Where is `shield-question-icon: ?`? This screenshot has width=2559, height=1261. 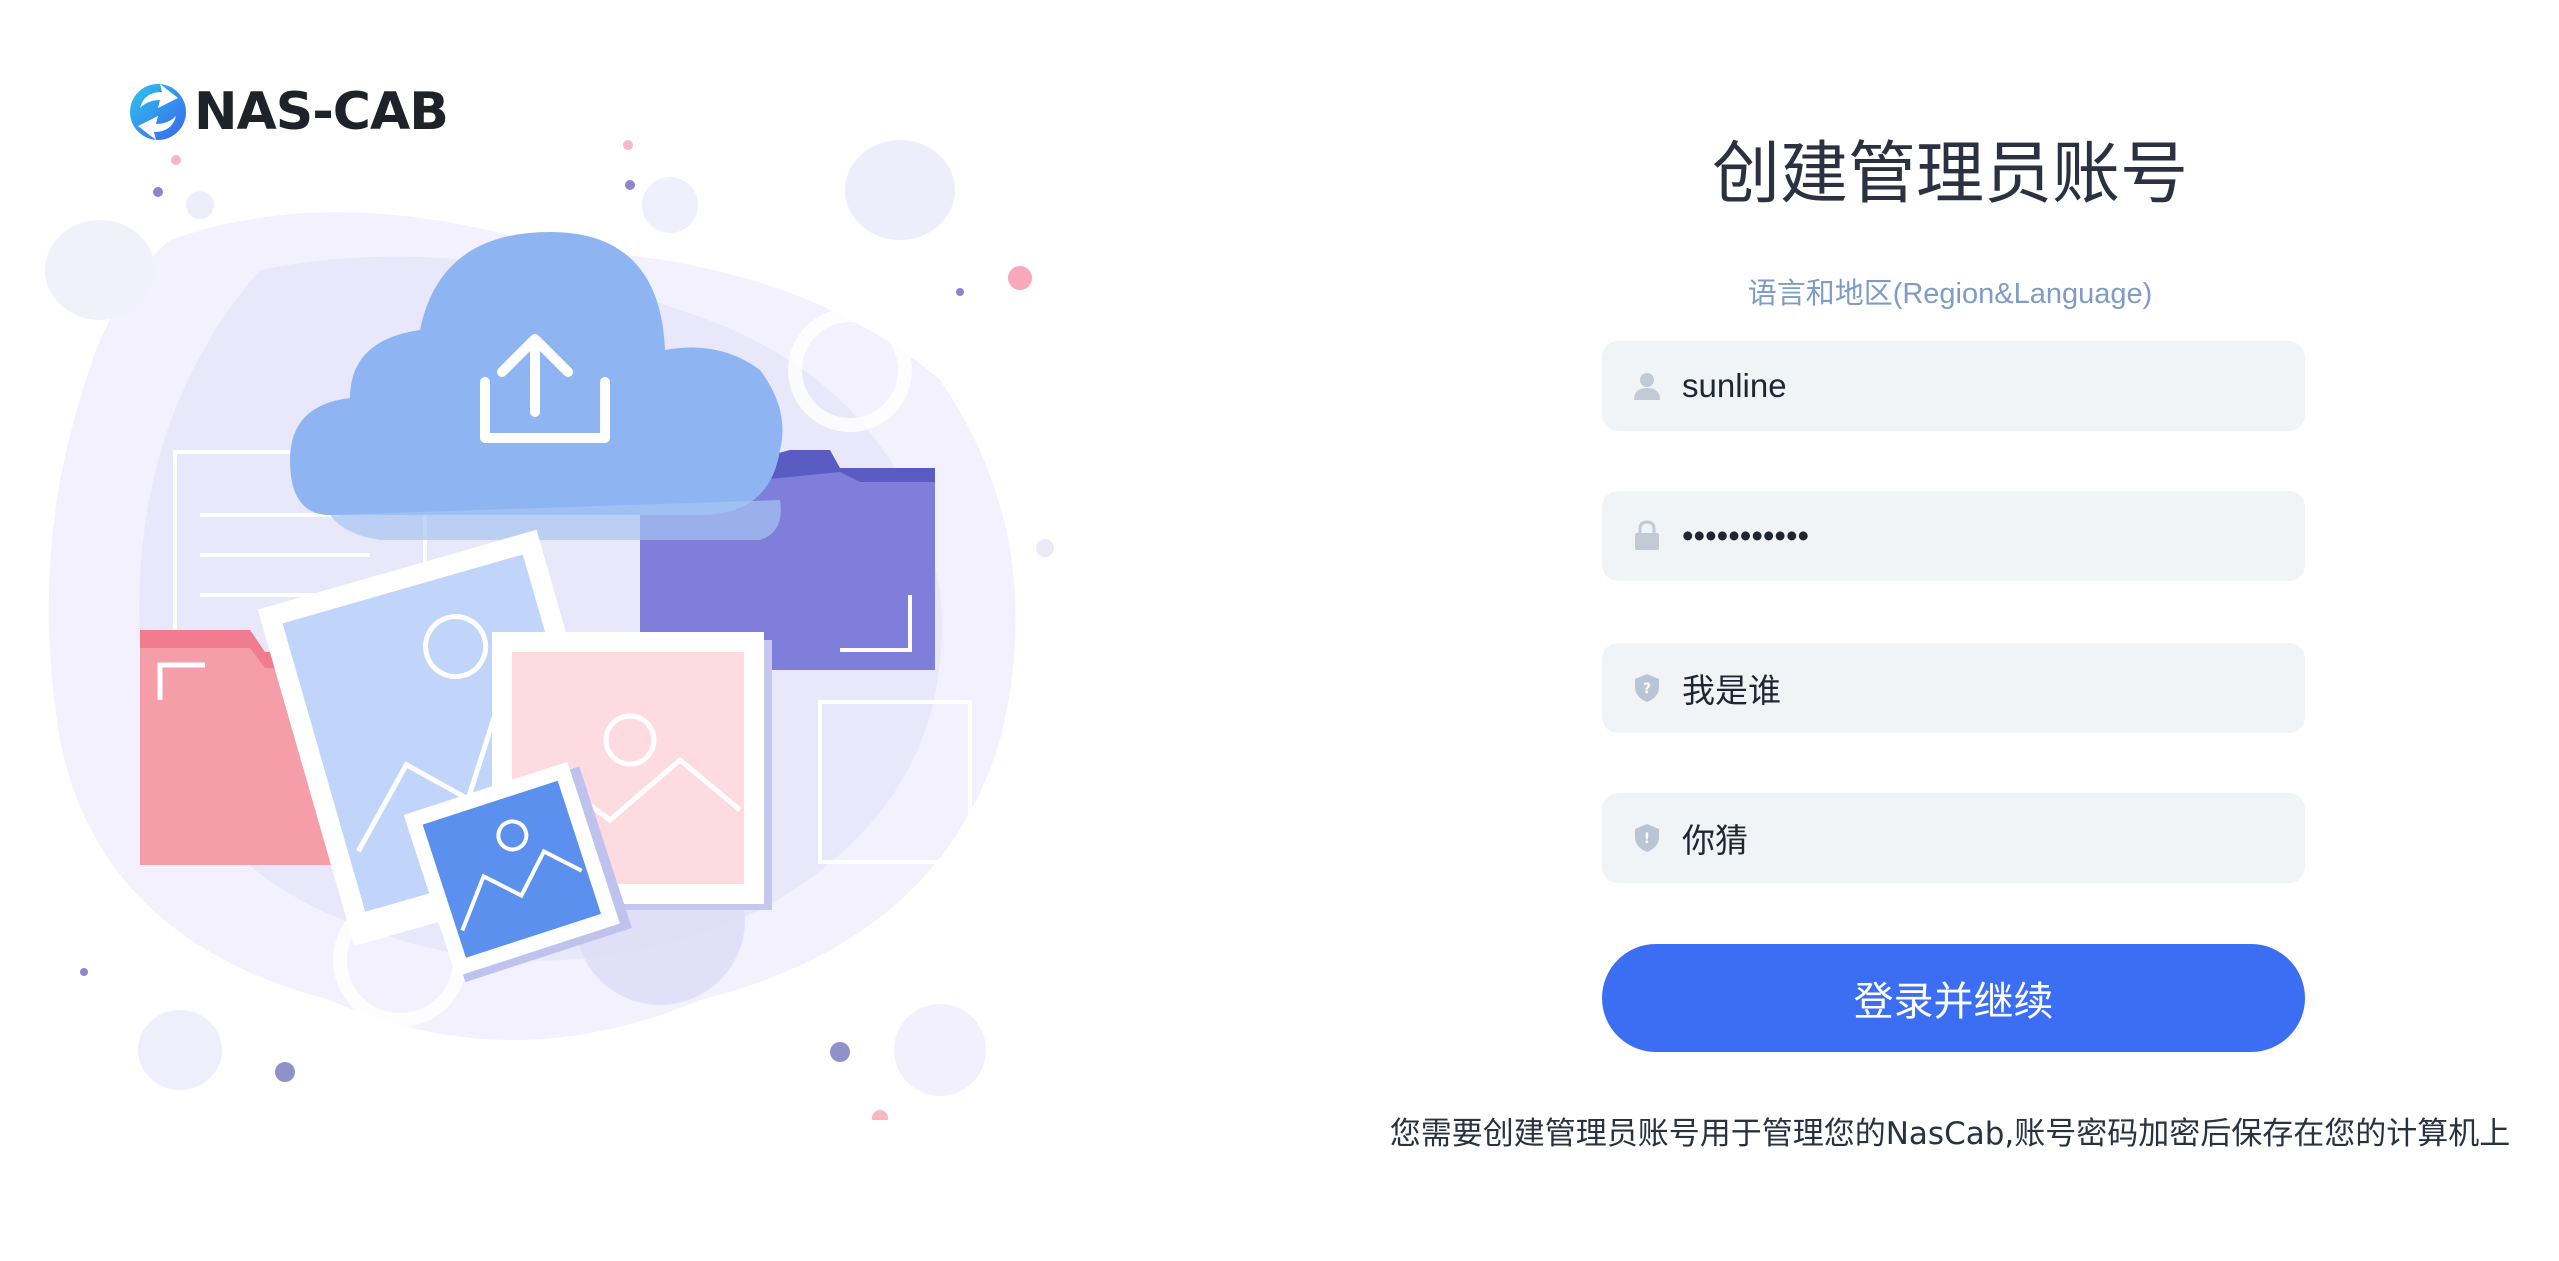
shield-question-icon: ? is located at coordinates (1647, 688).